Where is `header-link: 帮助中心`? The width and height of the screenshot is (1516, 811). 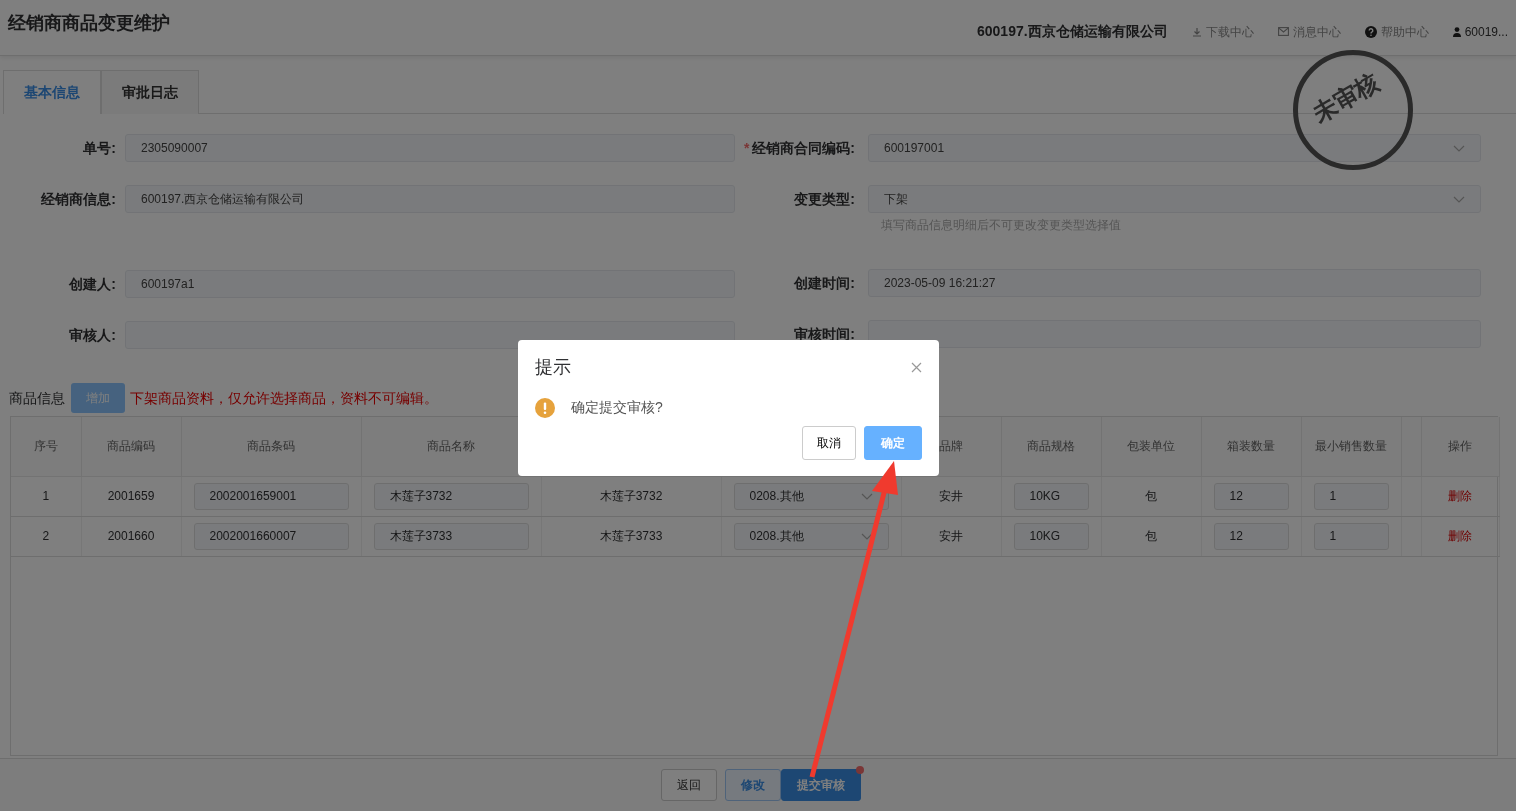
header-link: 帮助中心 is located at coordinates (1396, 31).